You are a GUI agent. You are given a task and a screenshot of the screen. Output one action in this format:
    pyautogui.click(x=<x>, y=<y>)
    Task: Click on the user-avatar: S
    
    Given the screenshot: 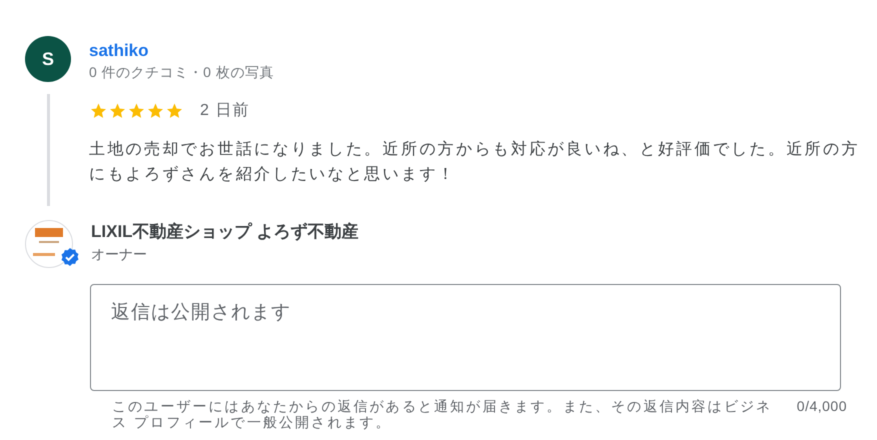 What is the action you would take?
    pyautogui.click(x=48, y=59)
    